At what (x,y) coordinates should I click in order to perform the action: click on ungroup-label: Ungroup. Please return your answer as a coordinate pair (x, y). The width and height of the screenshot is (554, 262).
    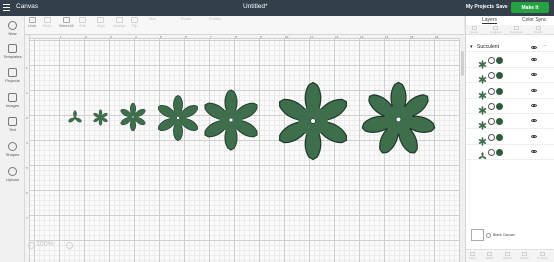
    Looking at the image, I should click on (496, 32).